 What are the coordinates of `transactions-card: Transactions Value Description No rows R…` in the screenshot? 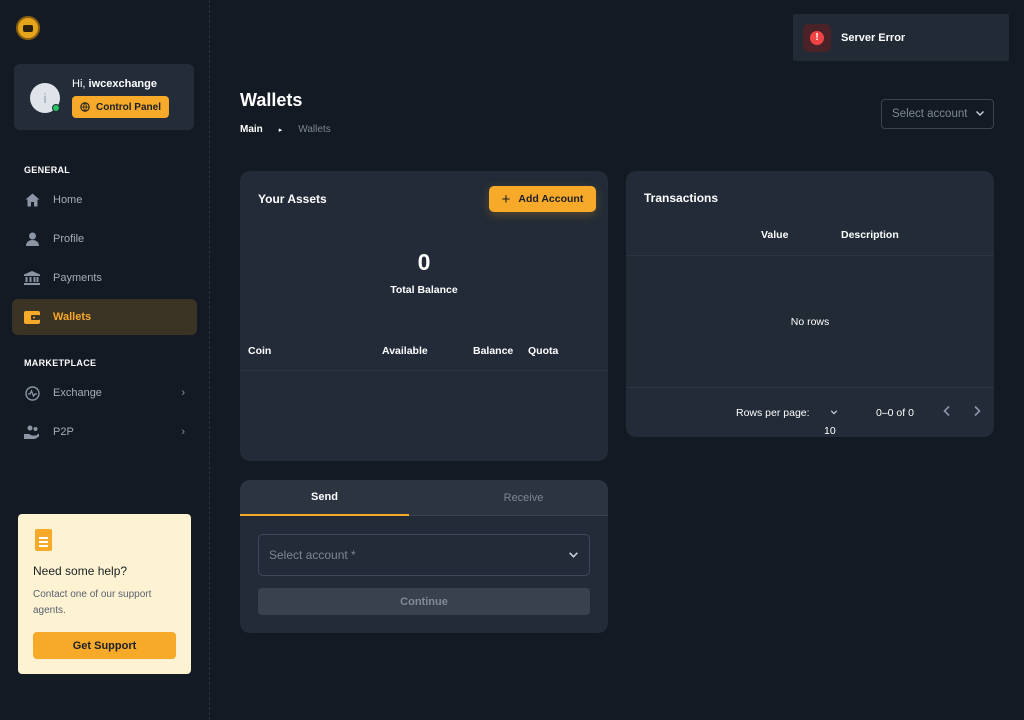 It's located at (810, 304).